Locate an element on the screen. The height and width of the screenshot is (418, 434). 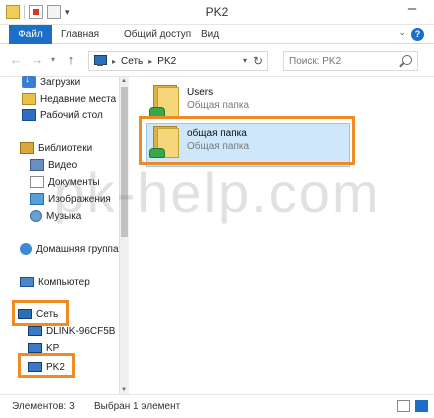
pictures-icon is located at coordinates (37, 199).